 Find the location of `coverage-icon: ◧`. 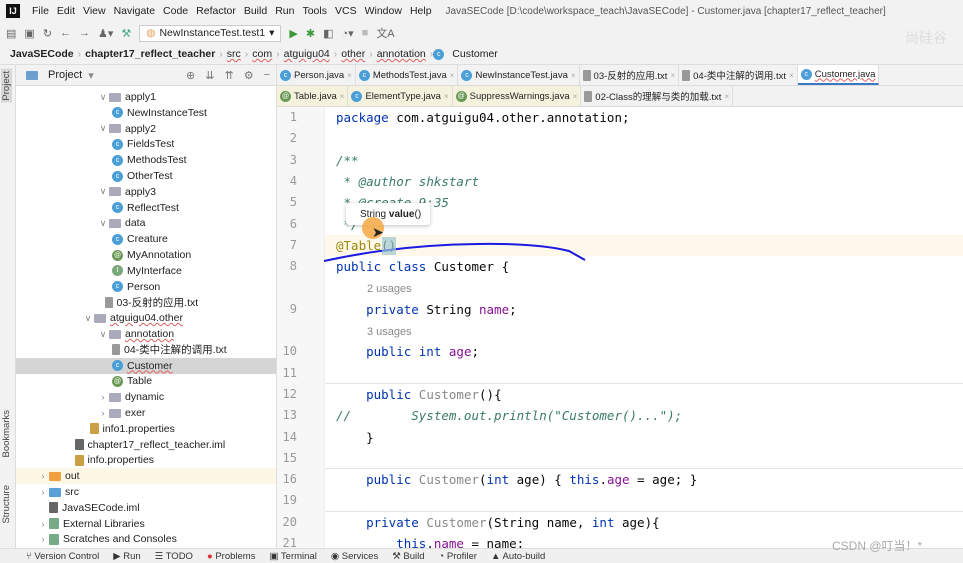

coverage-icon: ◧ is located at coordinates (328, 33).